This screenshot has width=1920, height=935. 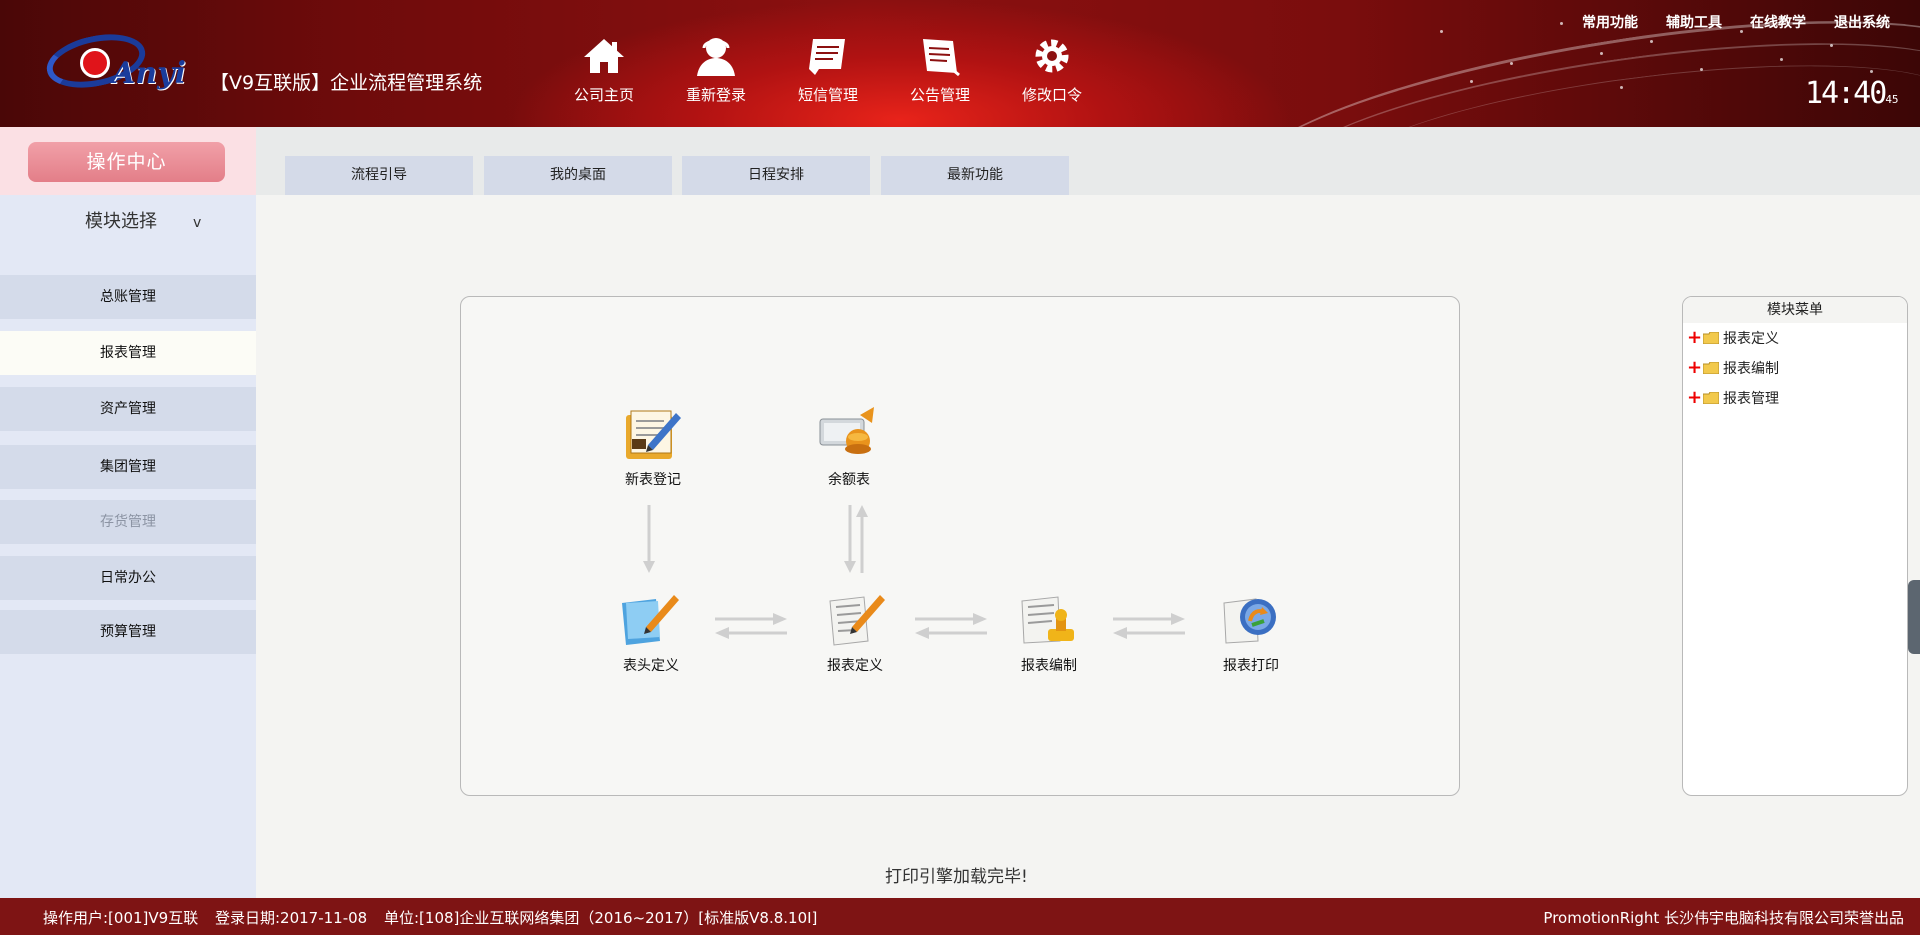 I want to click on flow-node-header-define: 表头定义, so click(x=651, y=631).